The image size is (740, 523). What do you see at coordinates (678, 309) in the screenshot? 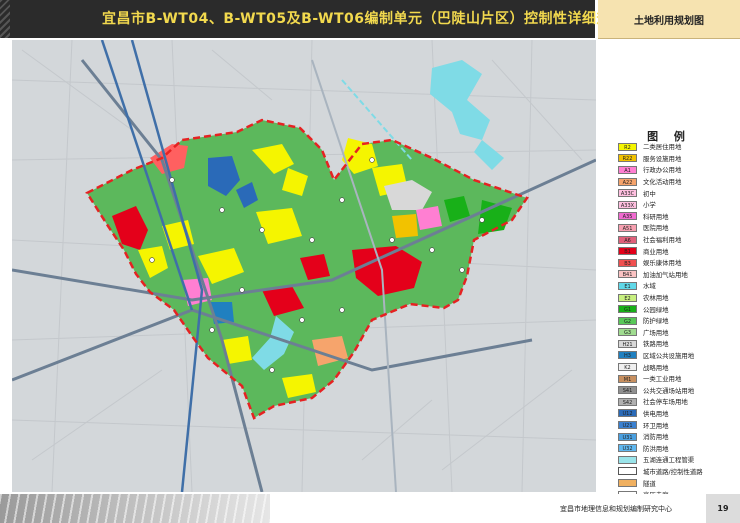
I see `legend-item: G1 公园绿地` at bounding box center [678, 309].